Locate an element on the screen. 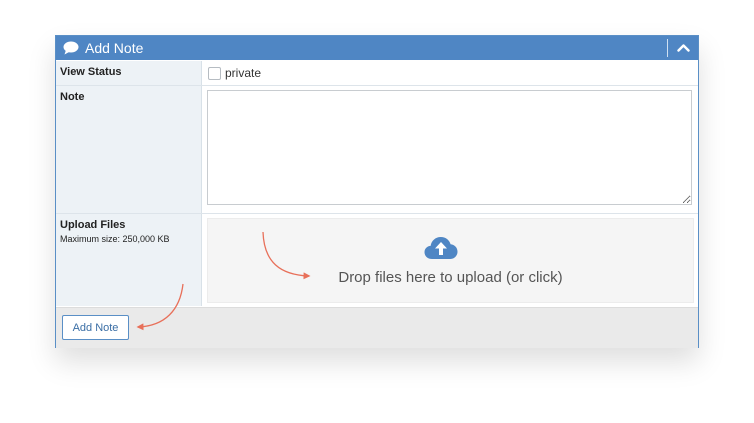 Image resolution: width=754 pixels, height=423 pixels. file-dropzone: Drop files here to upload (or click) is located at coordinates (450, 260).